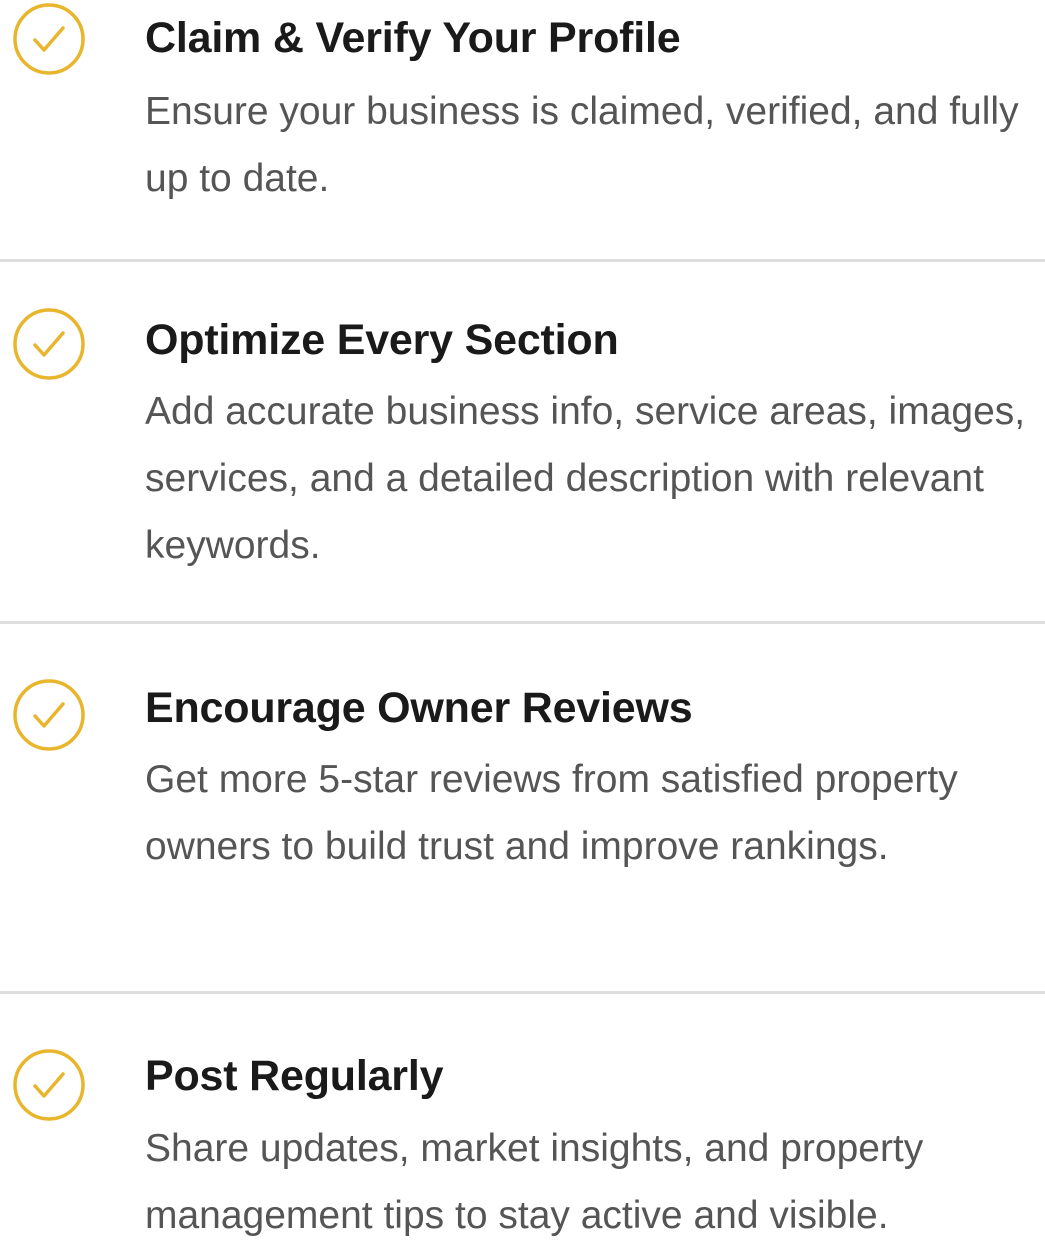 The width and height of the screenshot is (1045, 1249). What do you see at coordinates (419, 708) in the screenshot?
I see `item-title: Encourage Owner Reviews` at bounding box center [419, 708].